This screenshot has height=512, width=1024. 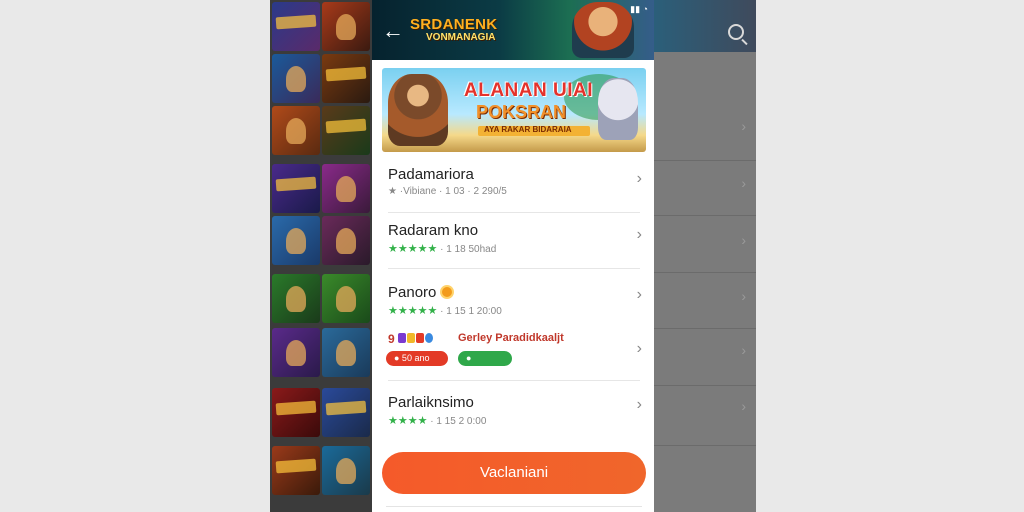 I want to click on banner-title-line2: POKSRAN, so click(x=521, y=112).